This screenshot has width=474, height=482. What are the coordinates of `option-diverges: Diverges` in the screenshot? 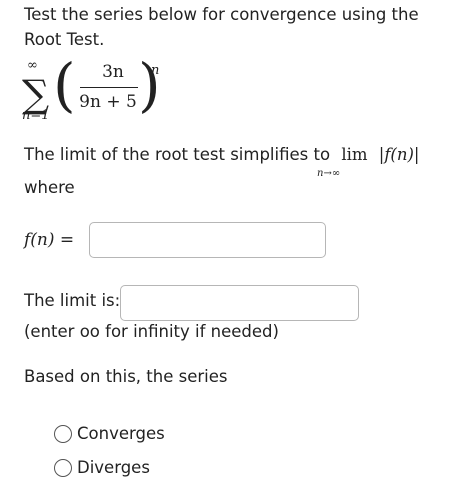 It's located at (102, 467).